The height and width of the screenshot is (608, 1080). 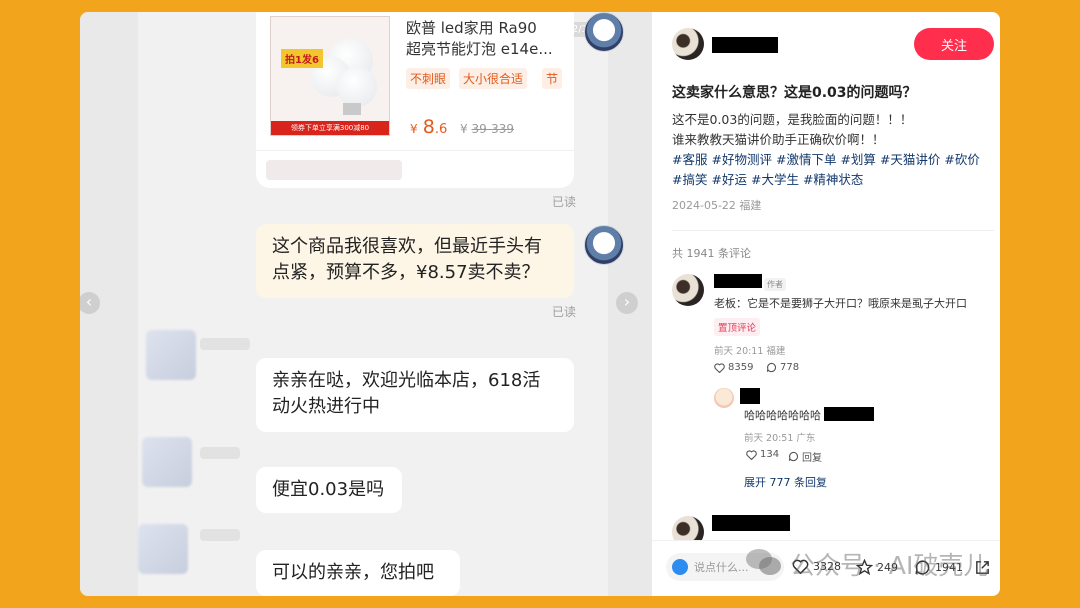 What do you see at coordinates (680, 567) in the screenshot?
I see `user-icon` at bounding box center [680, 567].